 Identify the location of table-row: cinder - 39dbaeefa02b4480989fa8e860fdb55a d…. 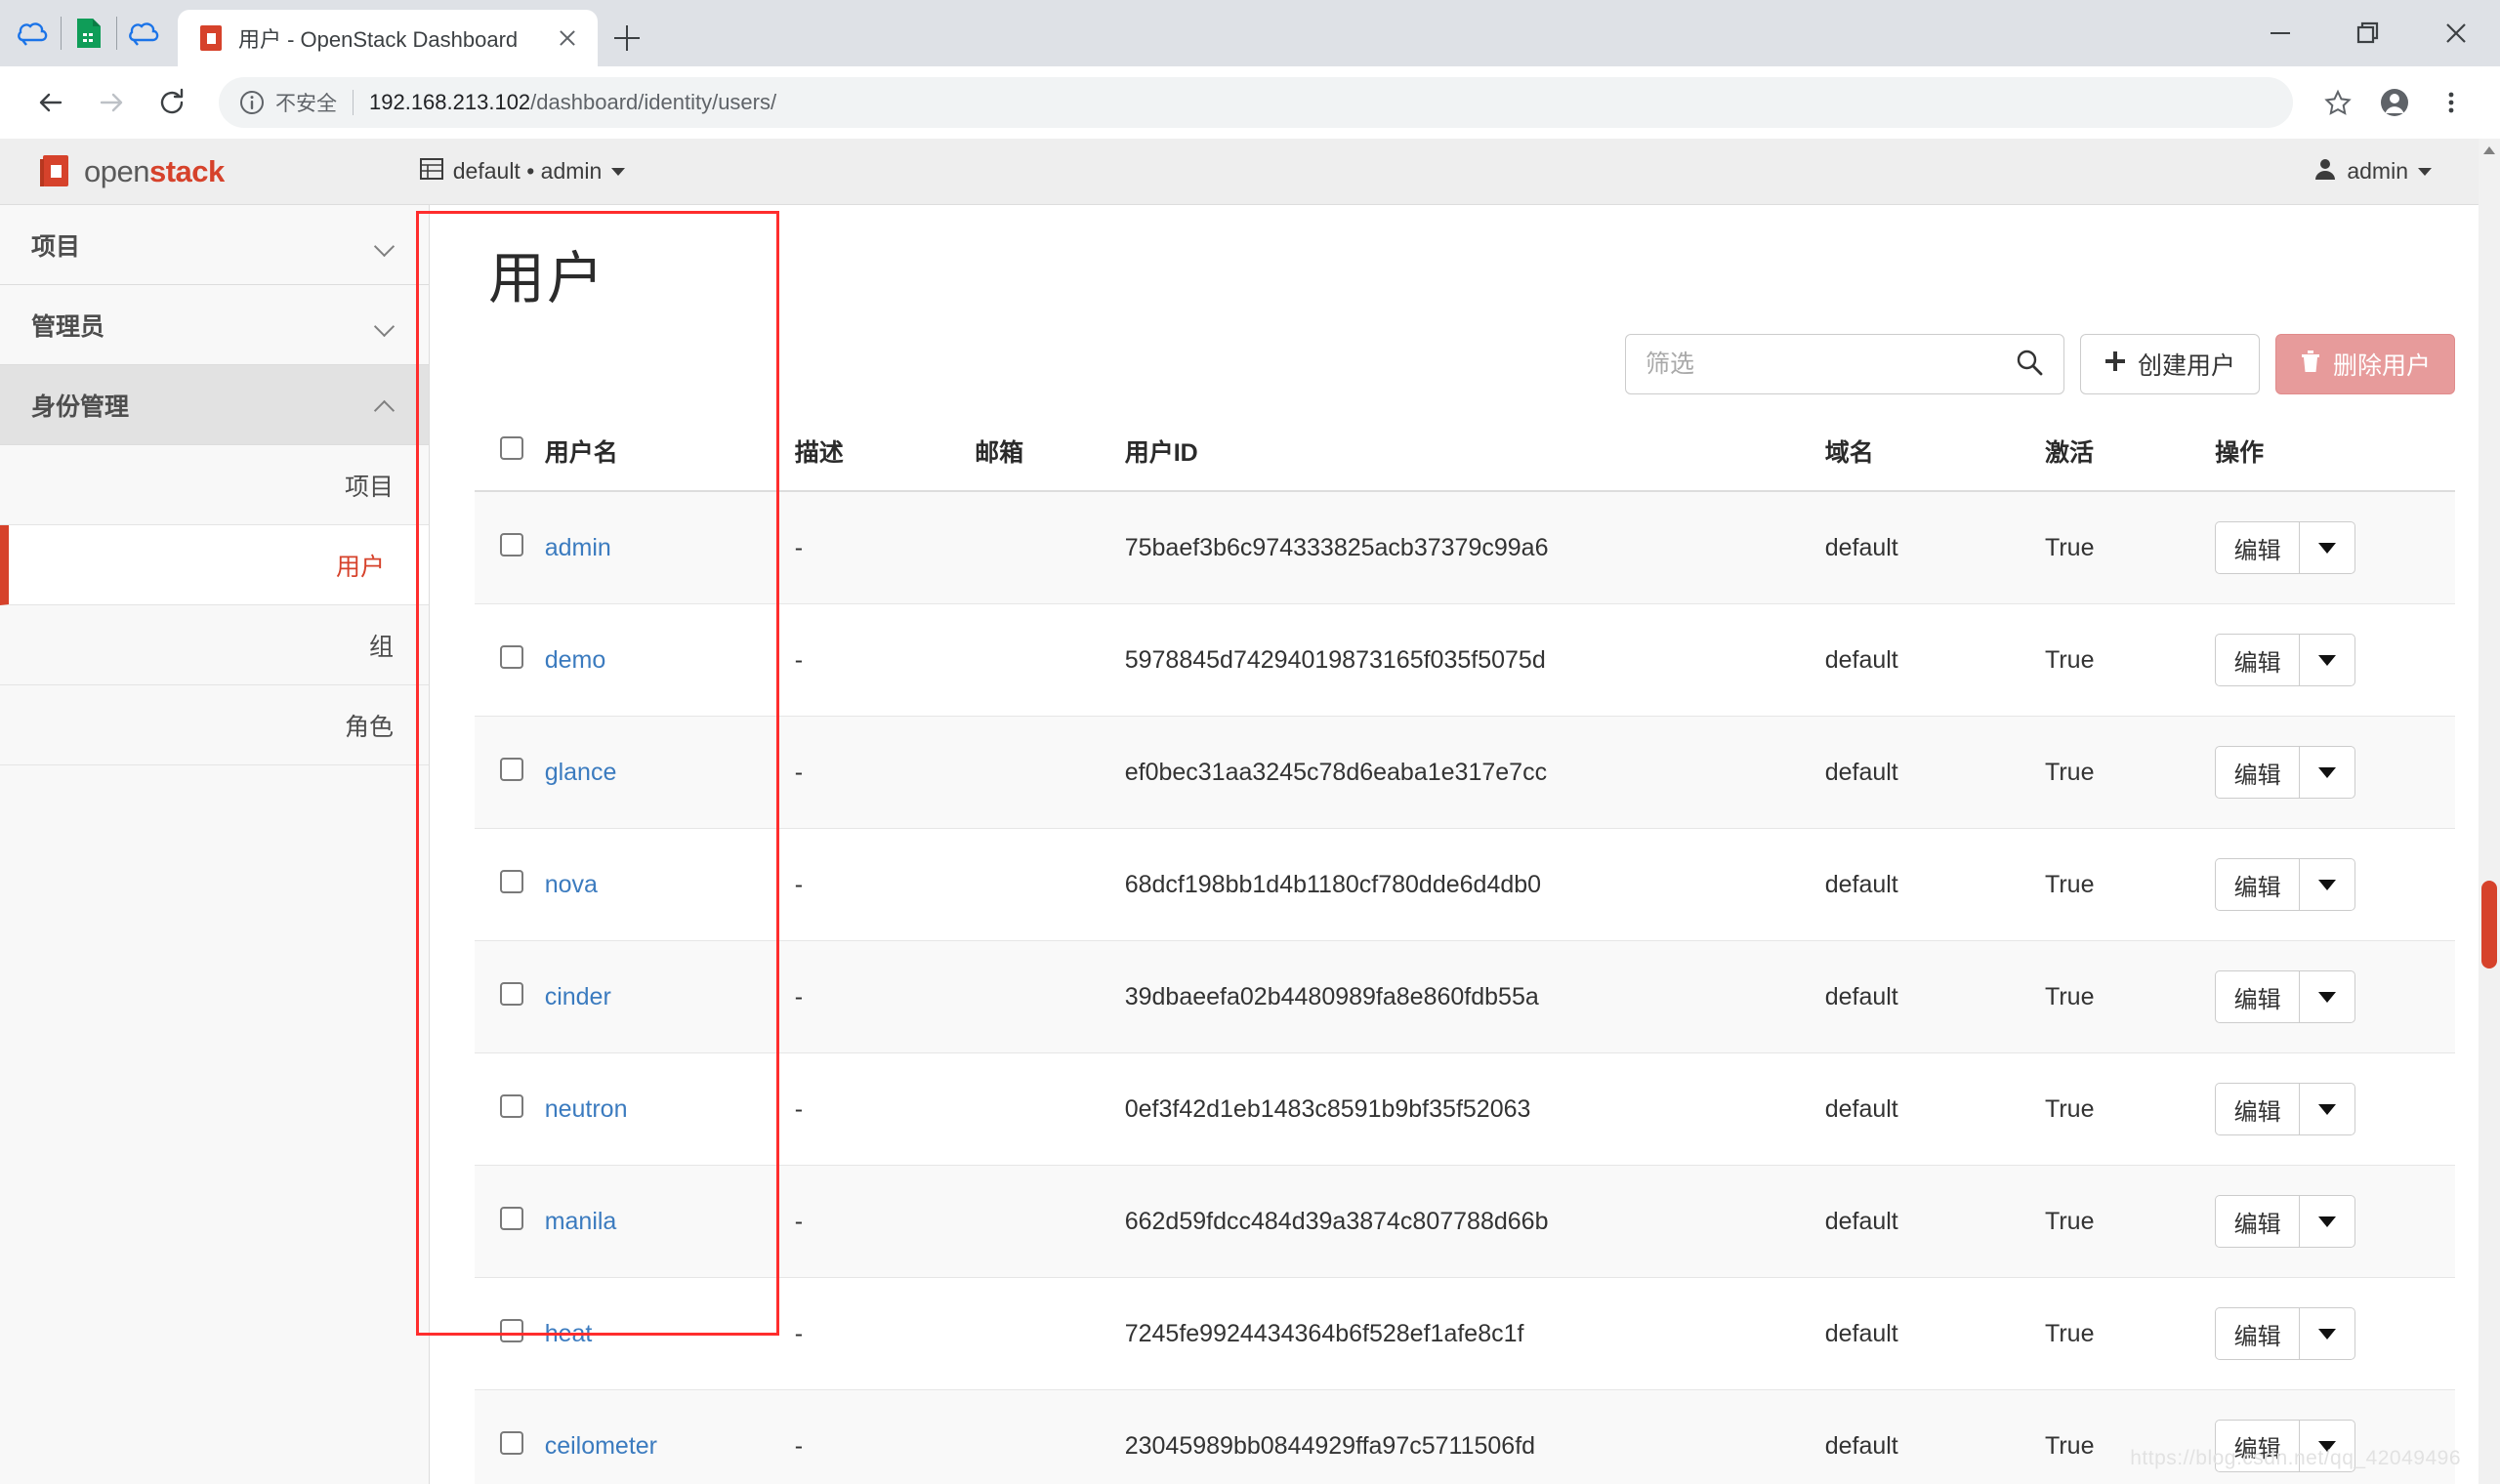
(1465, 997).